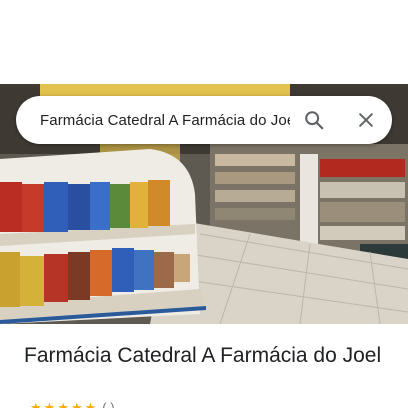 Image resolution: width=408 pixels, height=408 pixels. I want to click on search-bar: Farmácia Catedral A Farmácia do Joel, so click(204, 120).